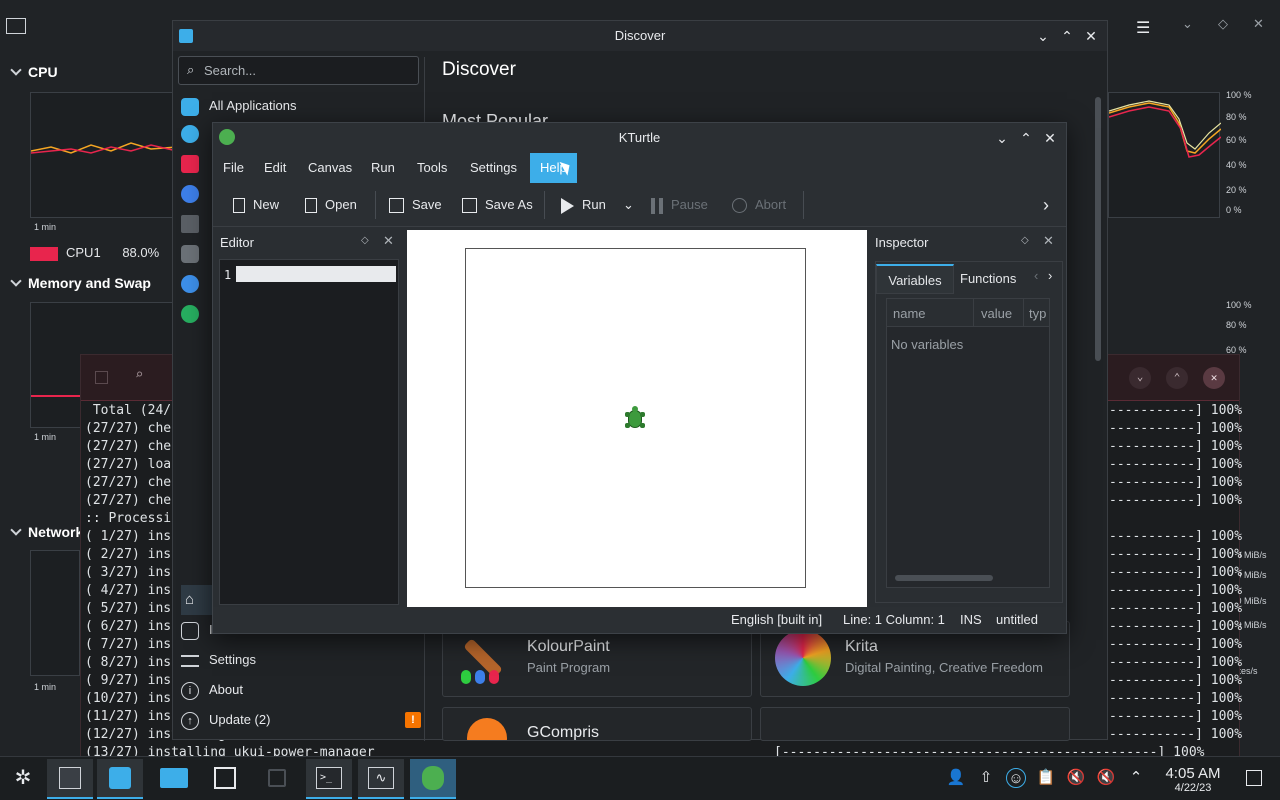 Image resolution: width=1280 pixels, height=800 pixels. I want to click on taskbar-lock-icon, so click(277, 779).